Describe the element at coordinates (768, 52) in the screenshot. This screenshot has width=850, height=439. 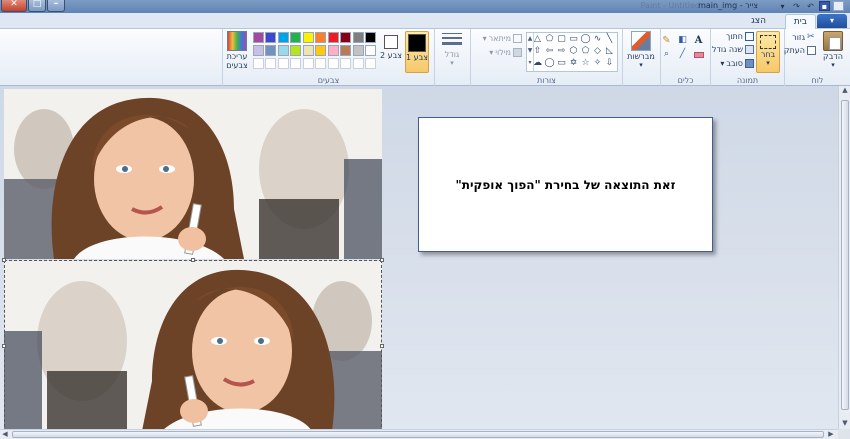
I see `select-button: בחר ▾` at that location.